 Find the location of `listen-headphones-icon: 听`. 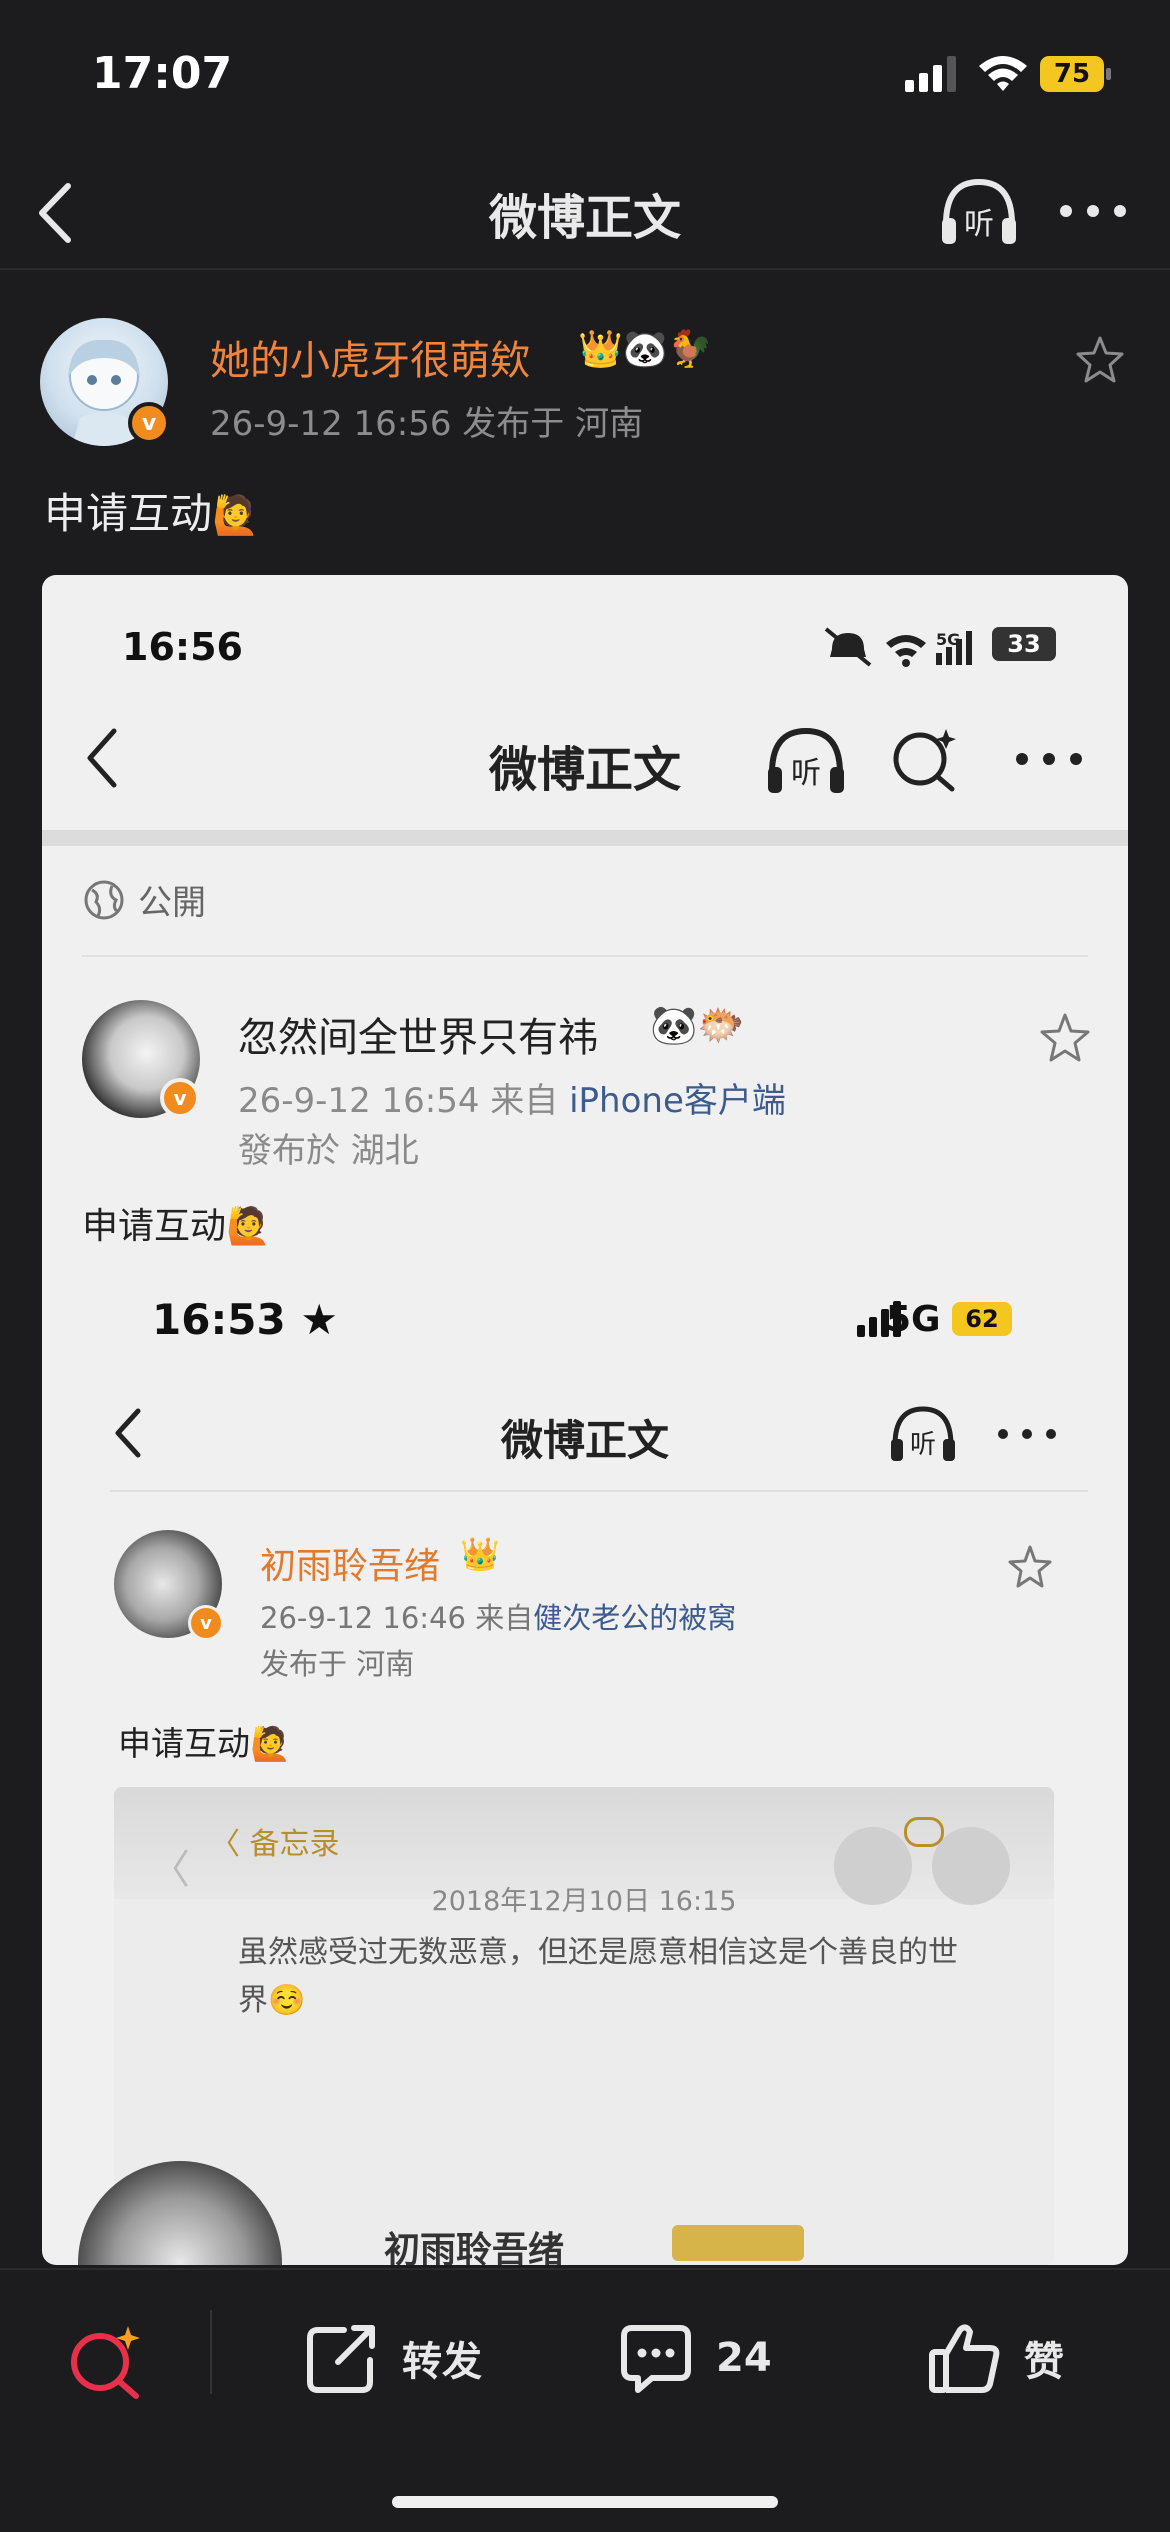

listen-headphones-icon: 听 is located at coordinates (979, 212).